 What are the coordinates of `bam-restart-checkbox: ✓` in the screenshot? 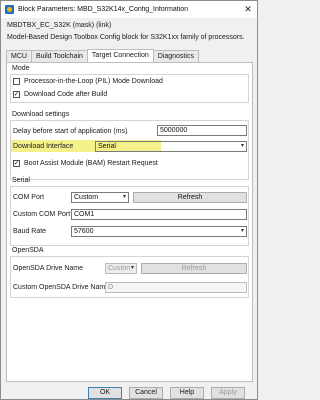 It's located at (16, 163).